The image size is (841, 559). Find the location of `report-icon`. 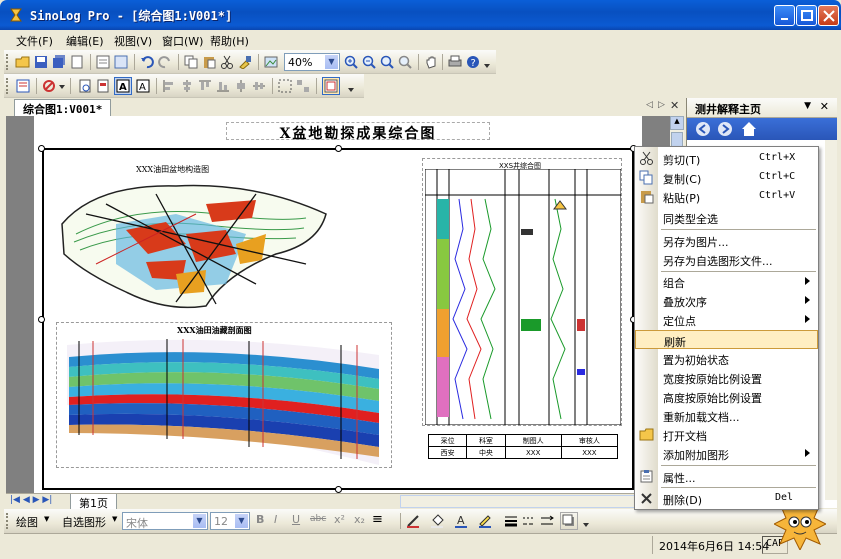

report-icon is located at coordinates (23, 86).